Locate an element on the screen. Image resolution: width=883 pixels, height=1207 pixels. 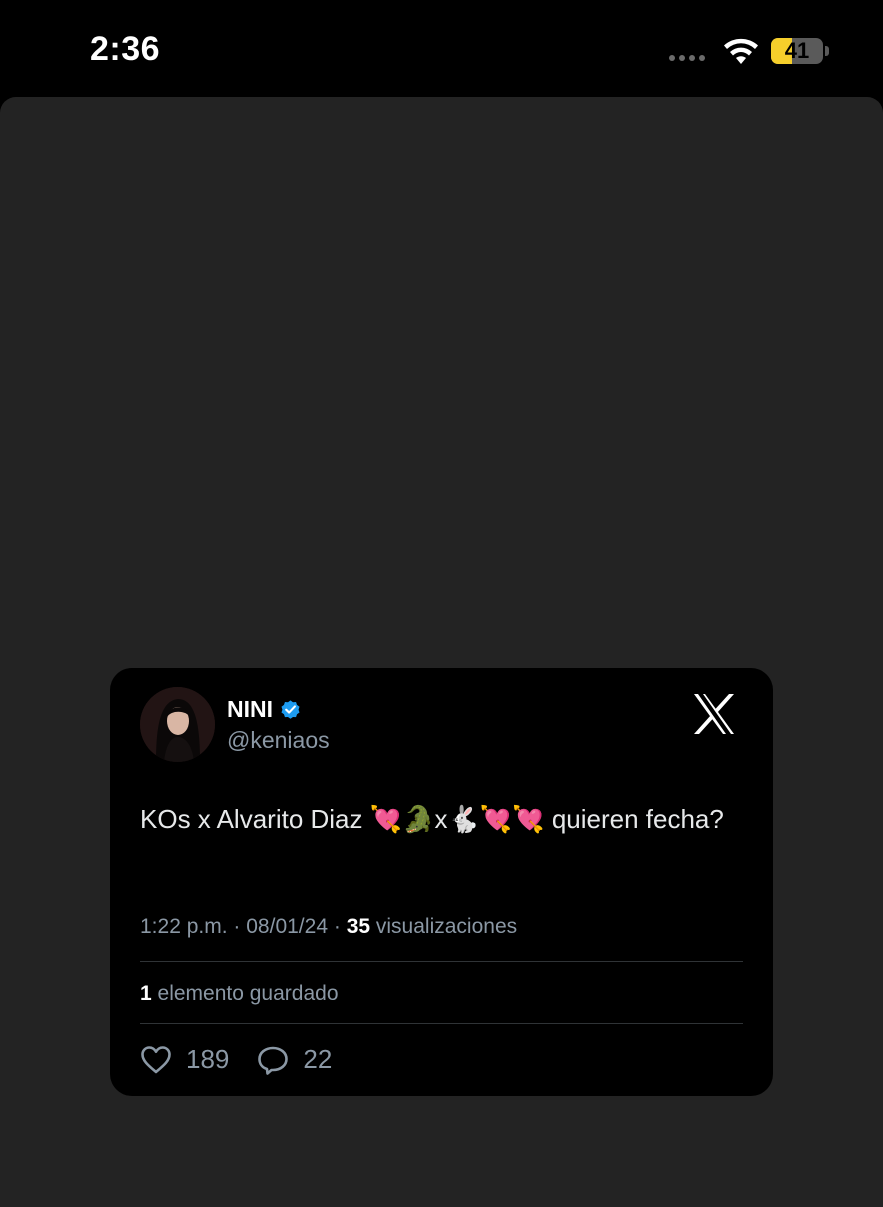
battery-level: 41 is located at coordinates (797, 50).